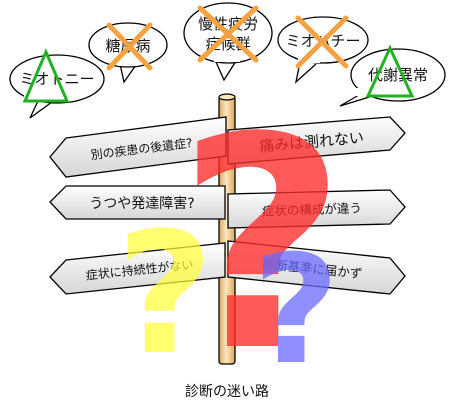  What do you see at coordinates (392, 75) in the screenshot?
I see `bubble-metabolic: 代謝異常` at bounding box center [392, 75].